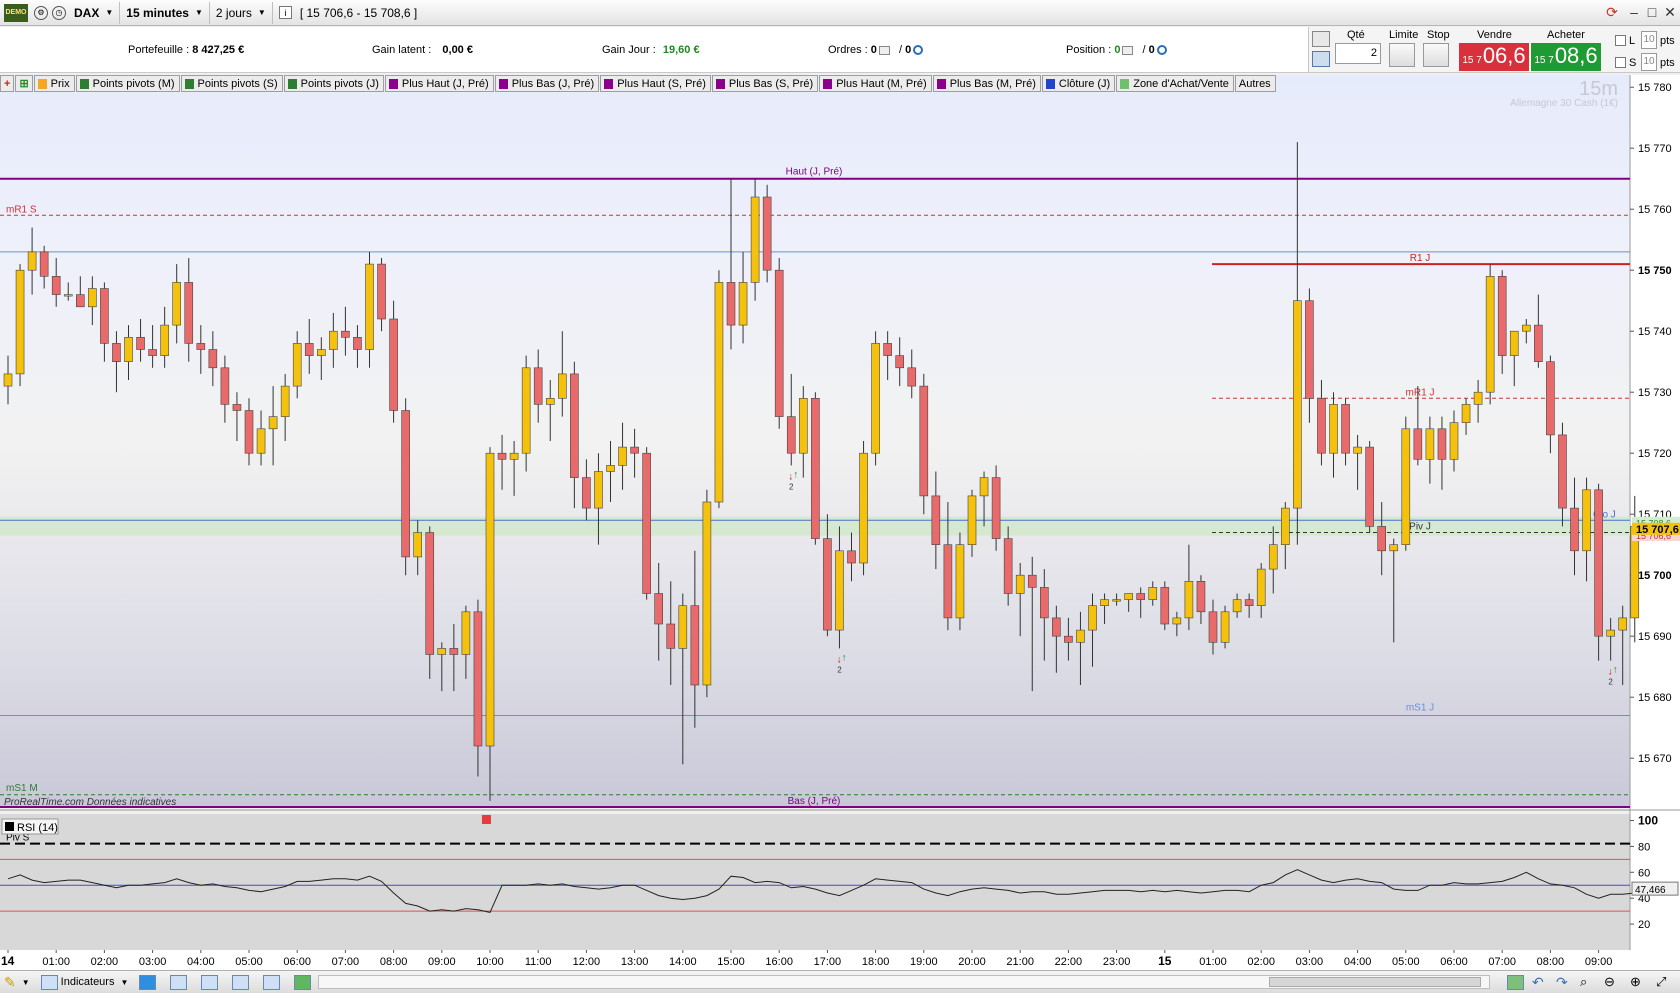 The height and width of the screenshot is (993, 1680). Describe the element at coordinates (1375, 982) in the screenshot. I see `scrollbar-thumb` at that location.